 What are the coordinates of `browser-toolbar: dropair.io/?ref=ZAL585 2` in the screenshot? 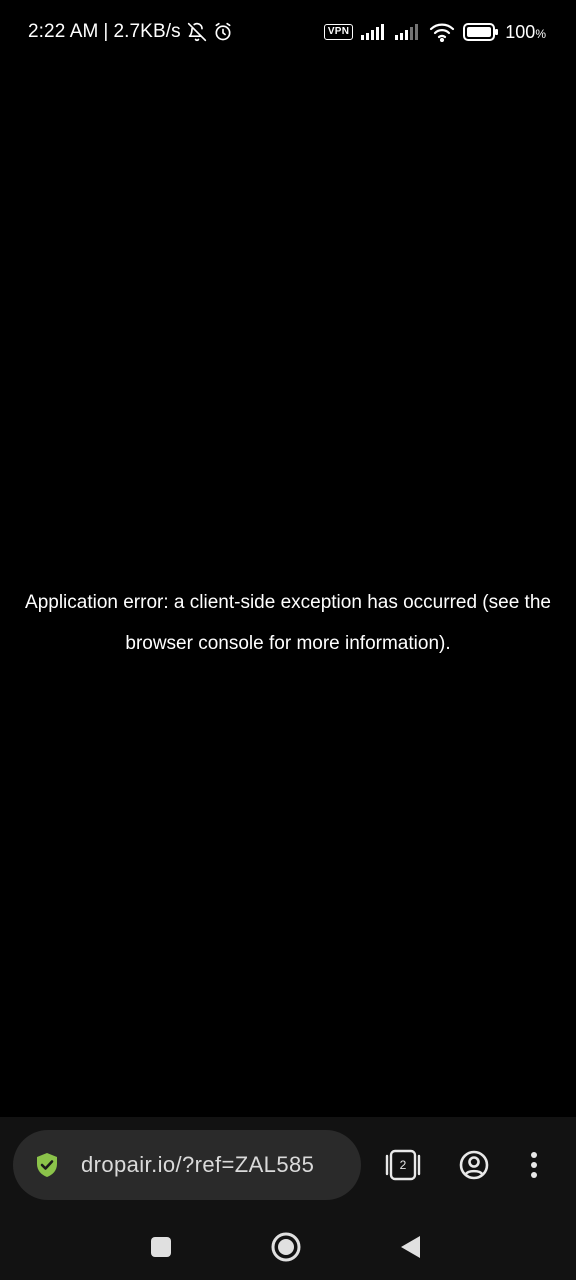 It's located at (288, 1165).